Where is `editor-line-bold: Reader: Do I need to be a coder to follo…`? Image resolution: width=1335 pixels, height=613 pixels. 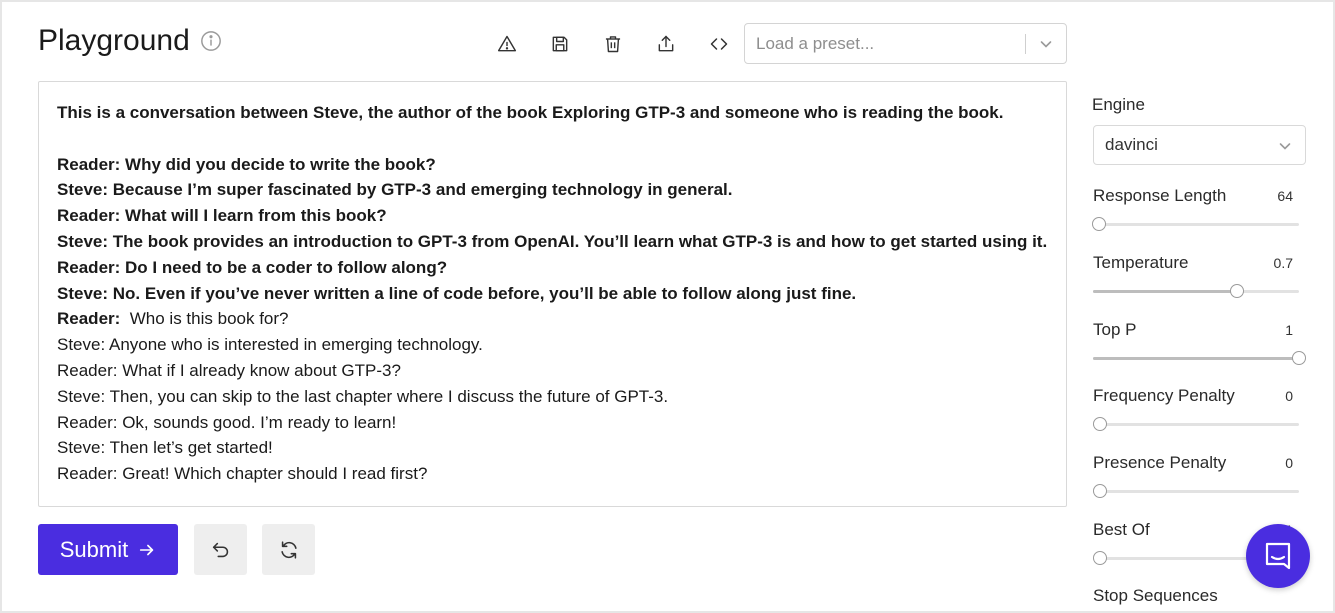
editor-line-bold: Reader: Do I need to be a coder to follo… is located at coordinates (252, 267).